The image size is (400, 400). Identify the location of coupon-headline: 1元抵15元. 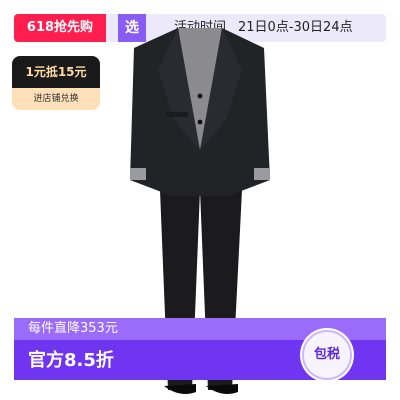
(56, 72).